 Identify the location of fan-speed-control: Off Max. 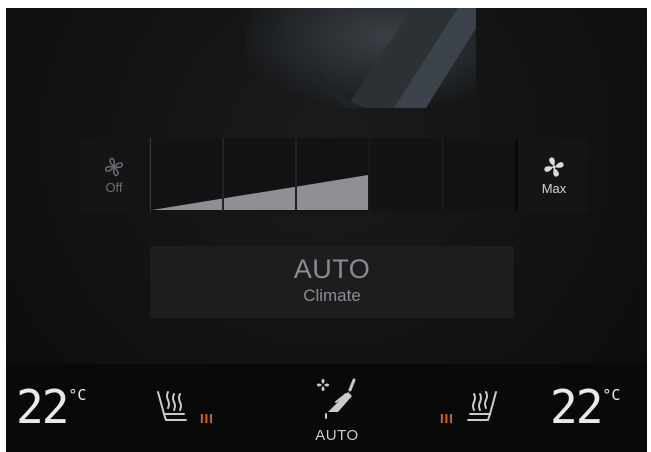
(335, 175).